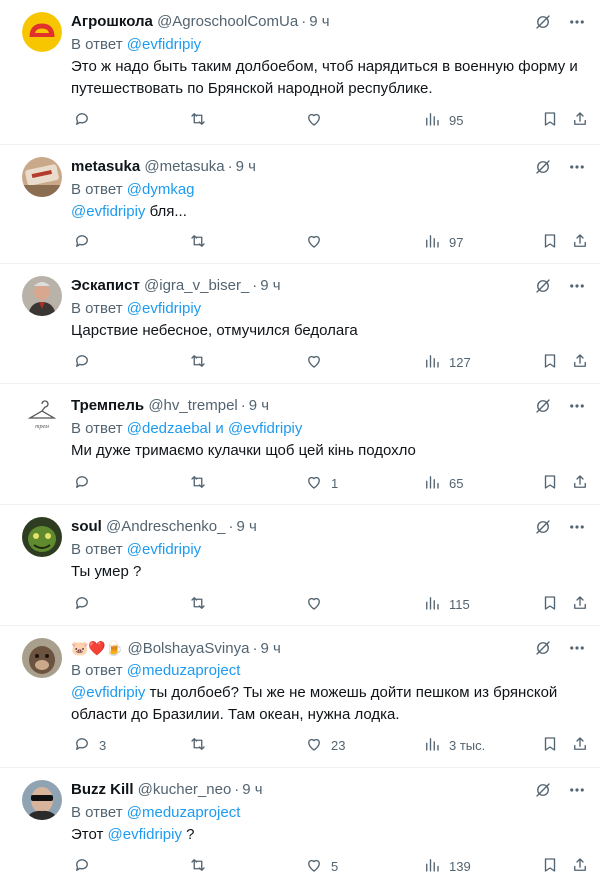 This screenshot has width=600, height=894. Describe the element at coordinates (89, 745) in the screenshot. I see `reply-button: 3` at that location.